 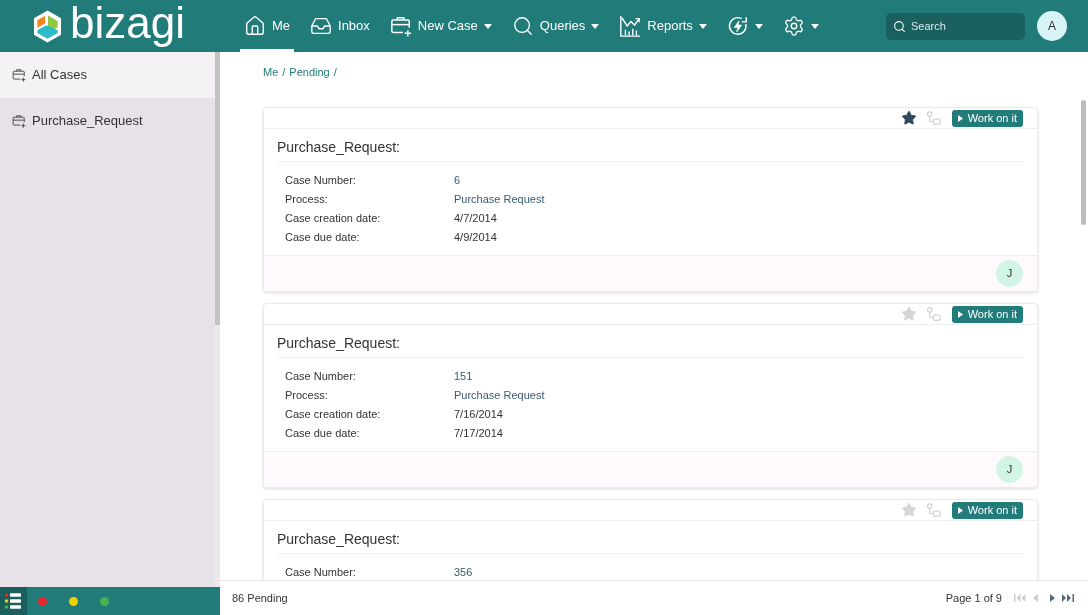 I want to click on field-value: 7/16/2014, so click(x=478, y=414).